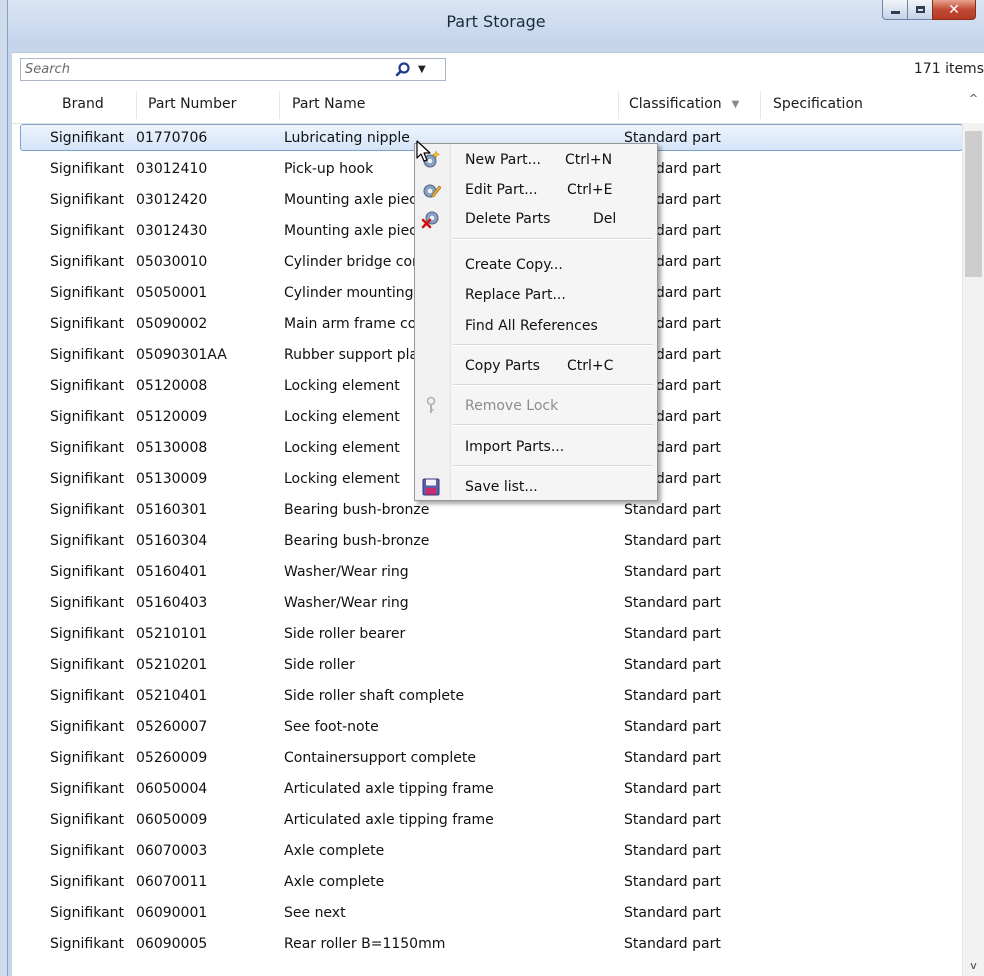 The height and width of the screenshot is (976, 984). I want to click on column-header-part-number: Part Number, so click(192, 104).